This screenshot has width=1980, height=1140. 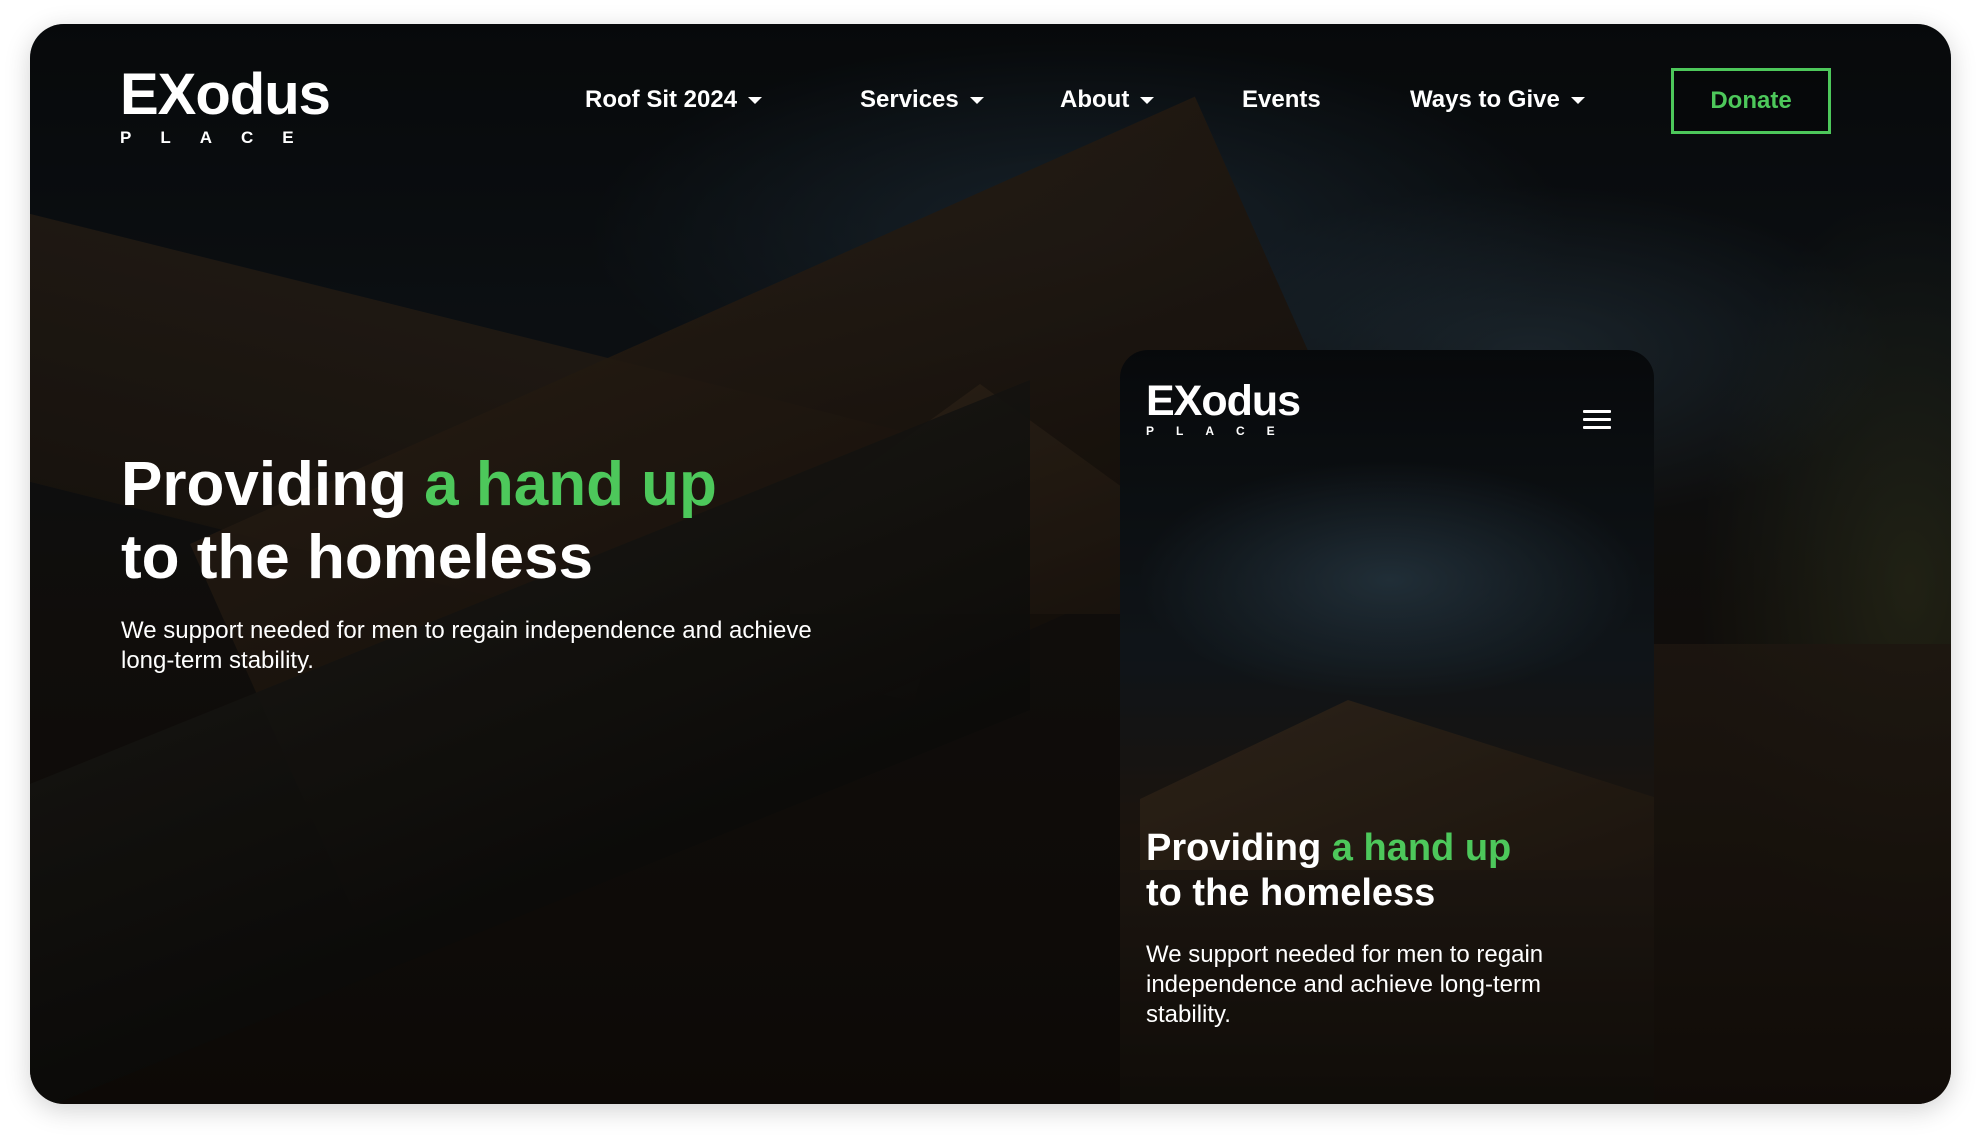 I want to click on nav-item-events: Events, so click(x=1281, y=100).